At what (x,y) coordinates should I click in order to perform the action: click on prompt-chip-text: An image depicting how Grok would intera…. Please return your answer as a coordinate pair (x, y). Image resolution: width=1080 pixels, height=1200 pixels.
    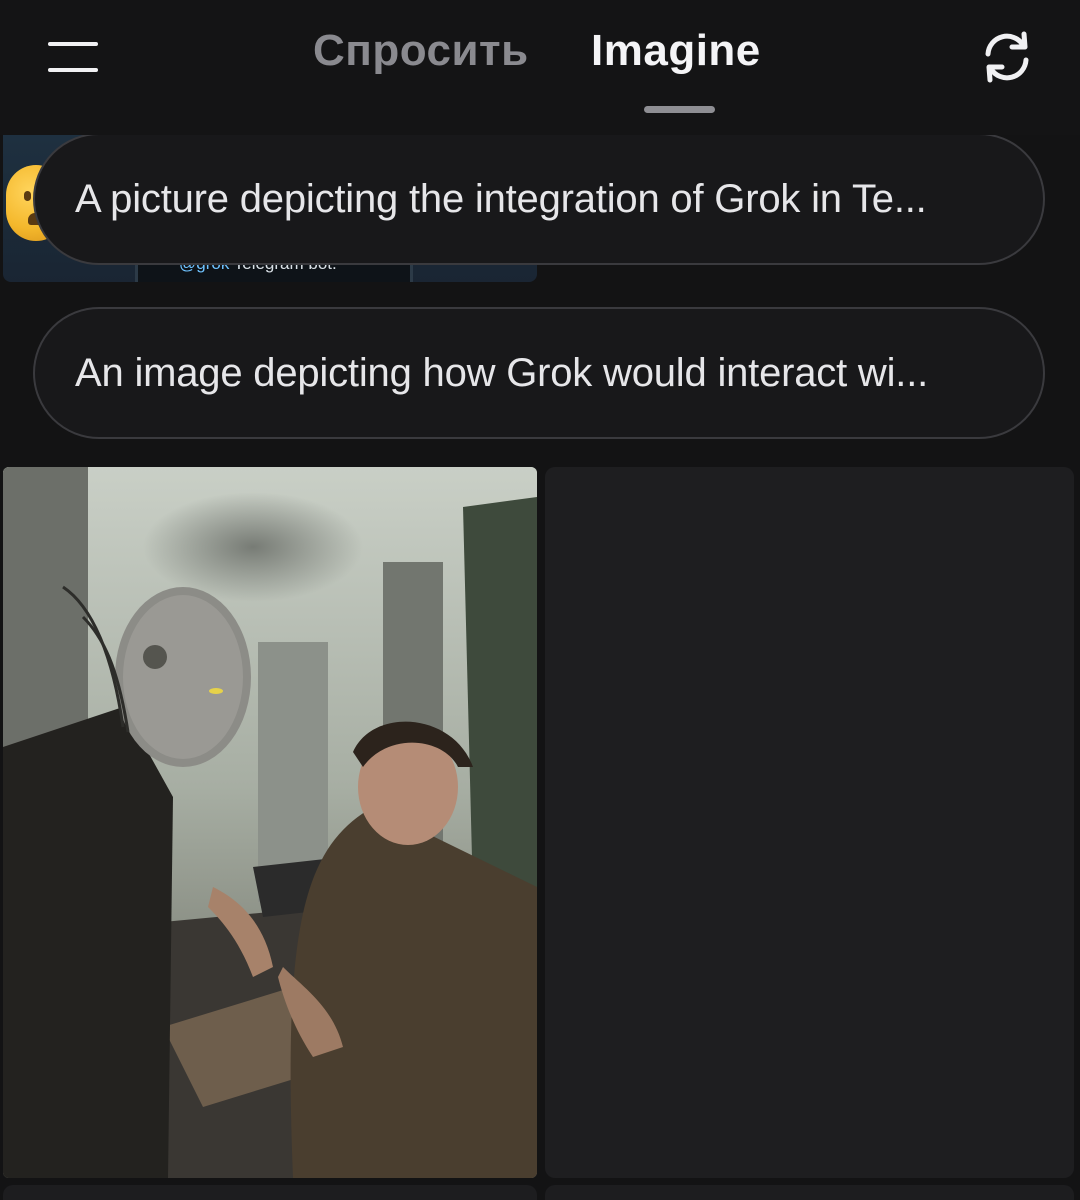
    Looking at the image, I should click on (502, 373).